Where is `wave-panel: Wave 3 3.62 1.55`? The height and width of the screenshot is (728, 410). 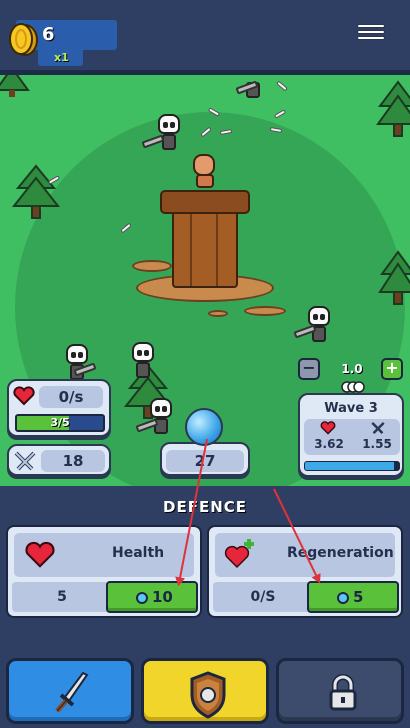
wave-panel: Wave 3 3.62 1.55 is located at coordinates (351, 435).